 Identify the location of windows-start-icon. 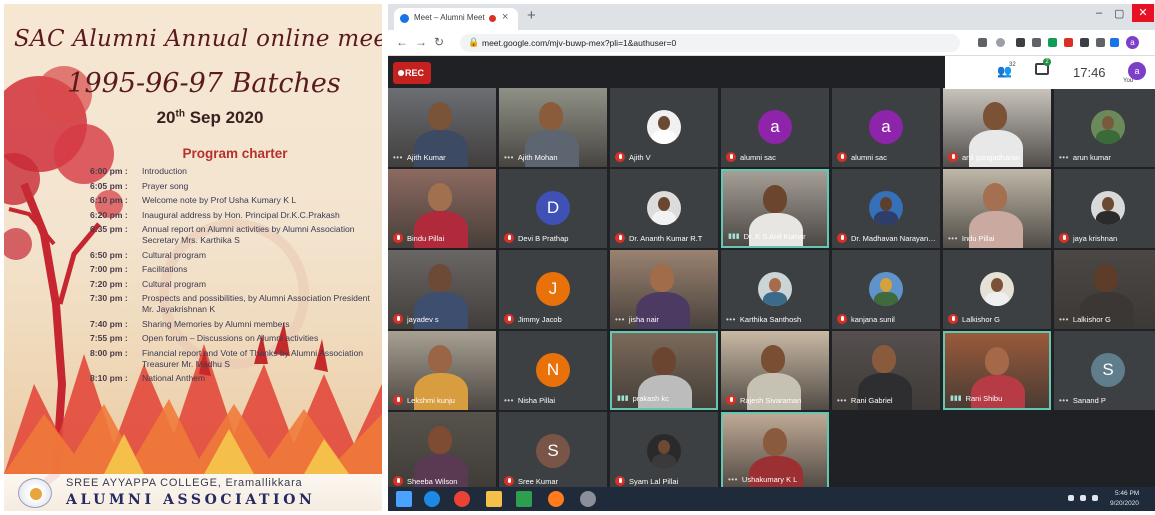
(404, 499).